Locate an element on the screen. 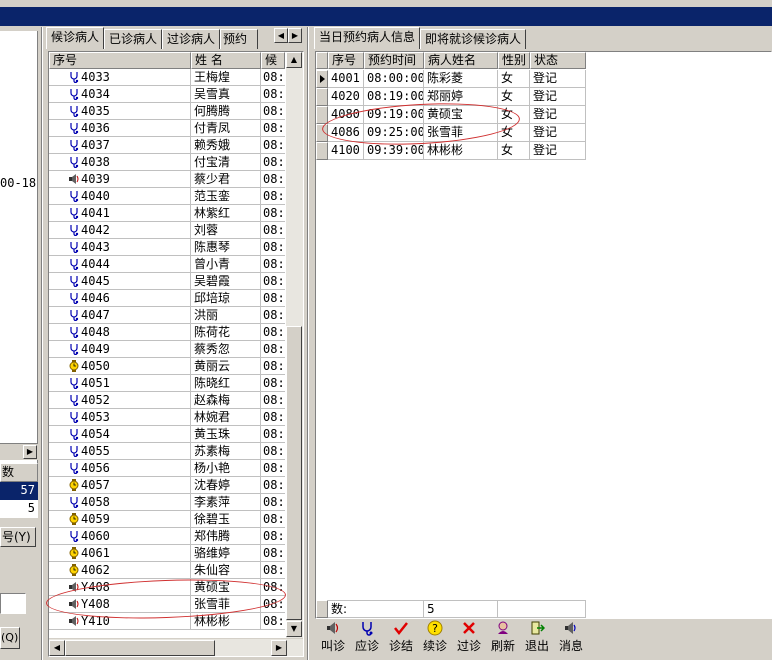  left-input is located at coordinates (13, 603).